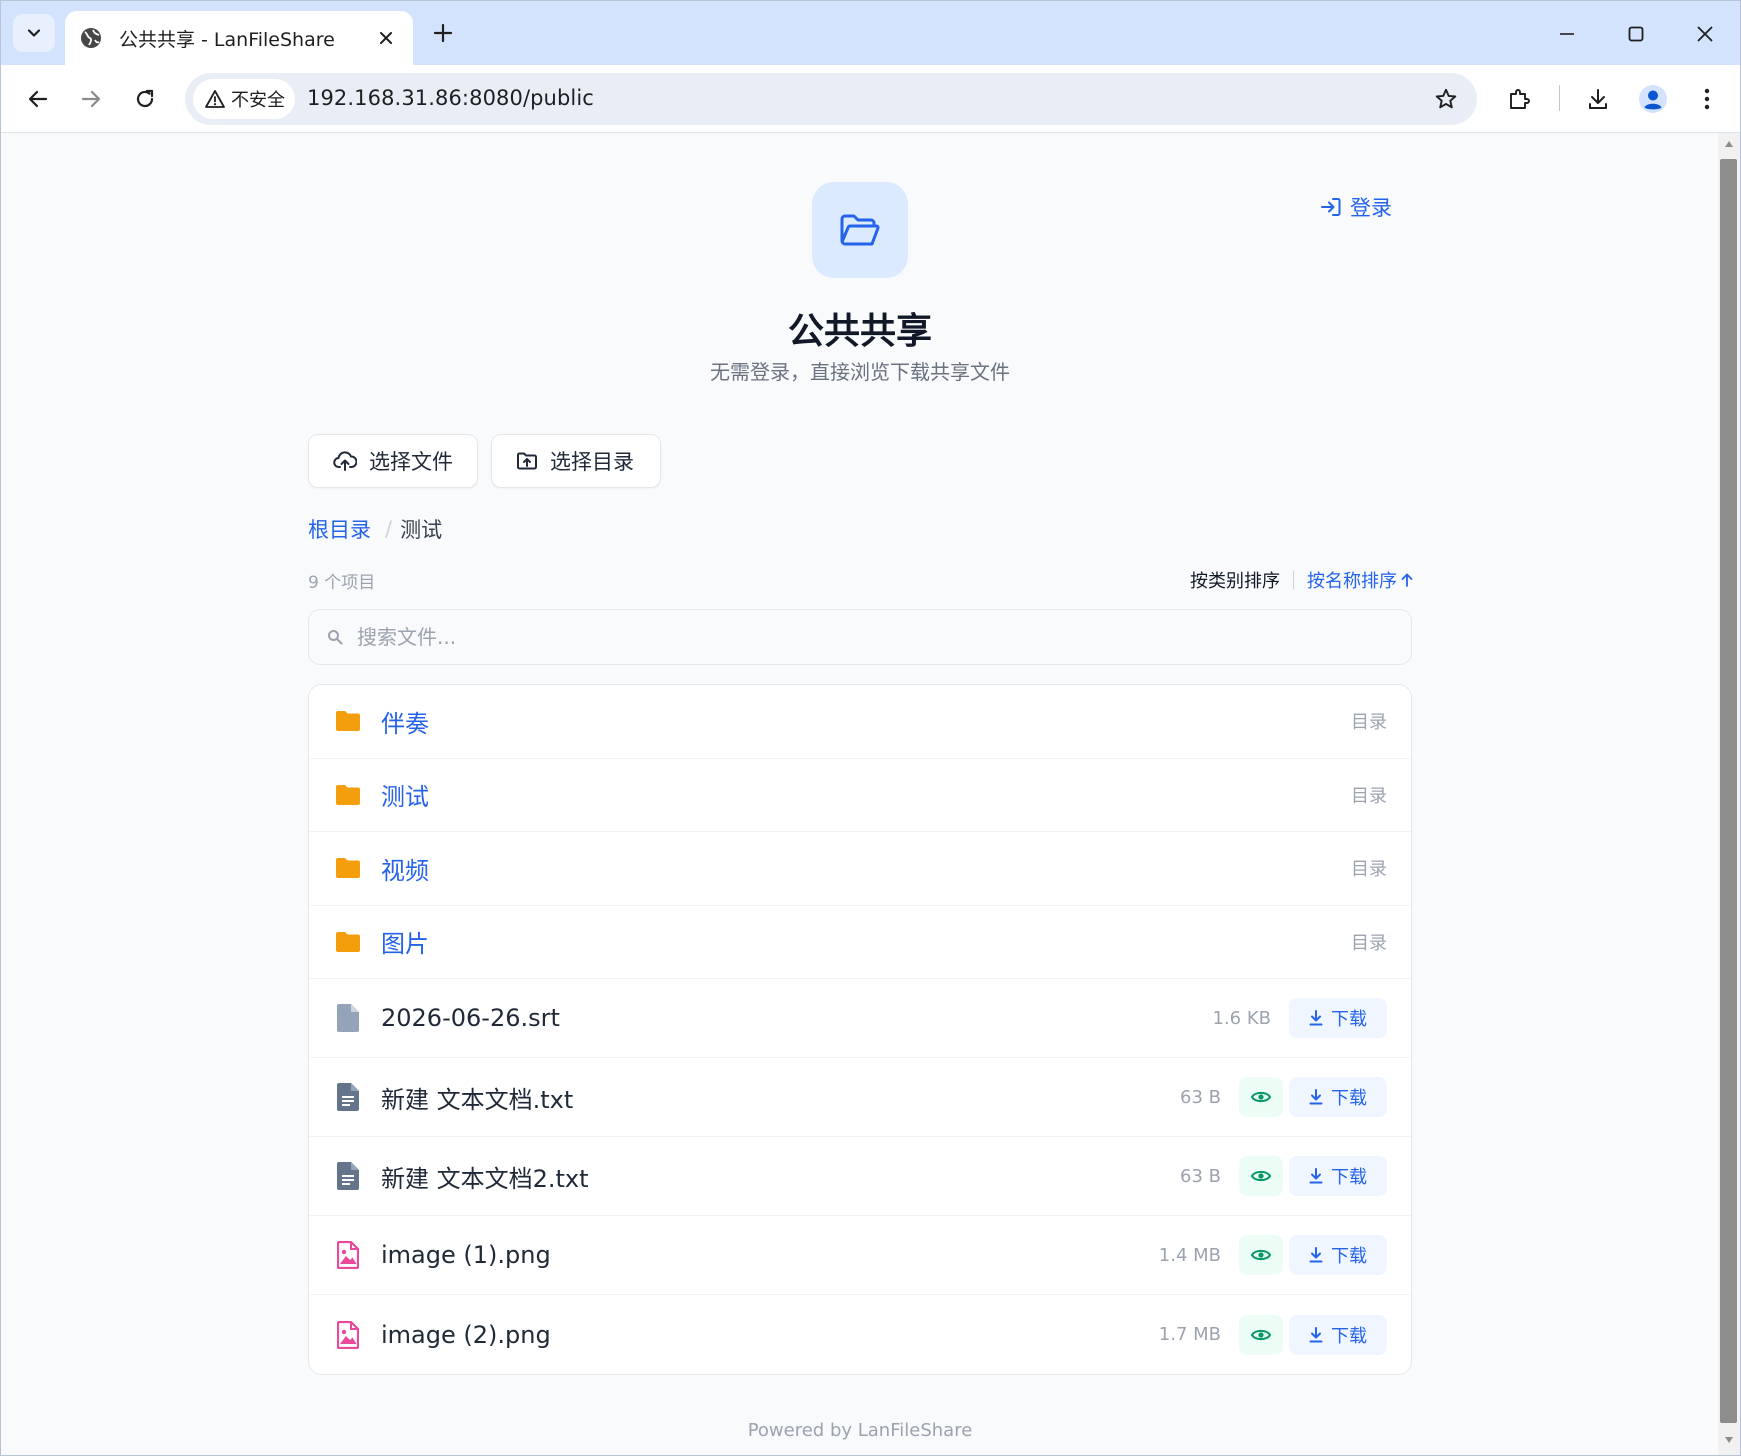 The width and height of the screenshot is (1741, 1456). I want to click on folder-open-icon, so click(860, 230).